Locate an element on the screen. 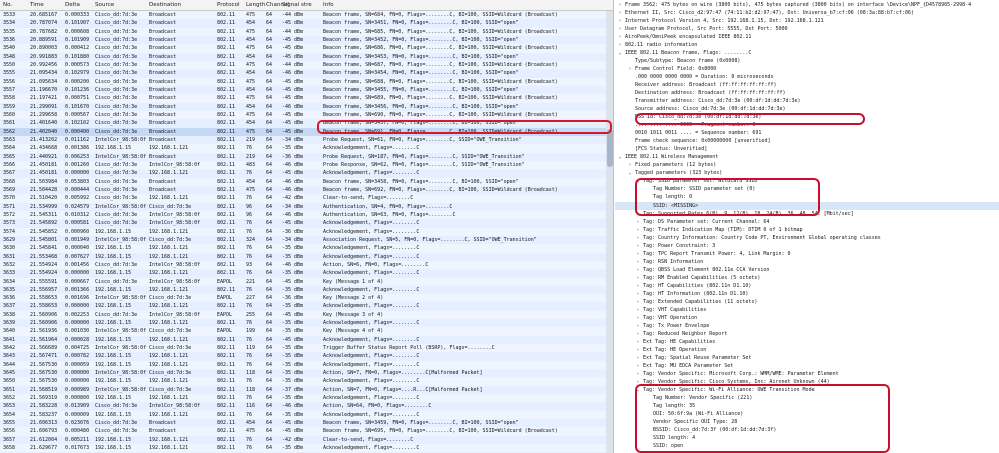 The image size is (999, 453). column-header: No. is located at coordinates (7, 5).